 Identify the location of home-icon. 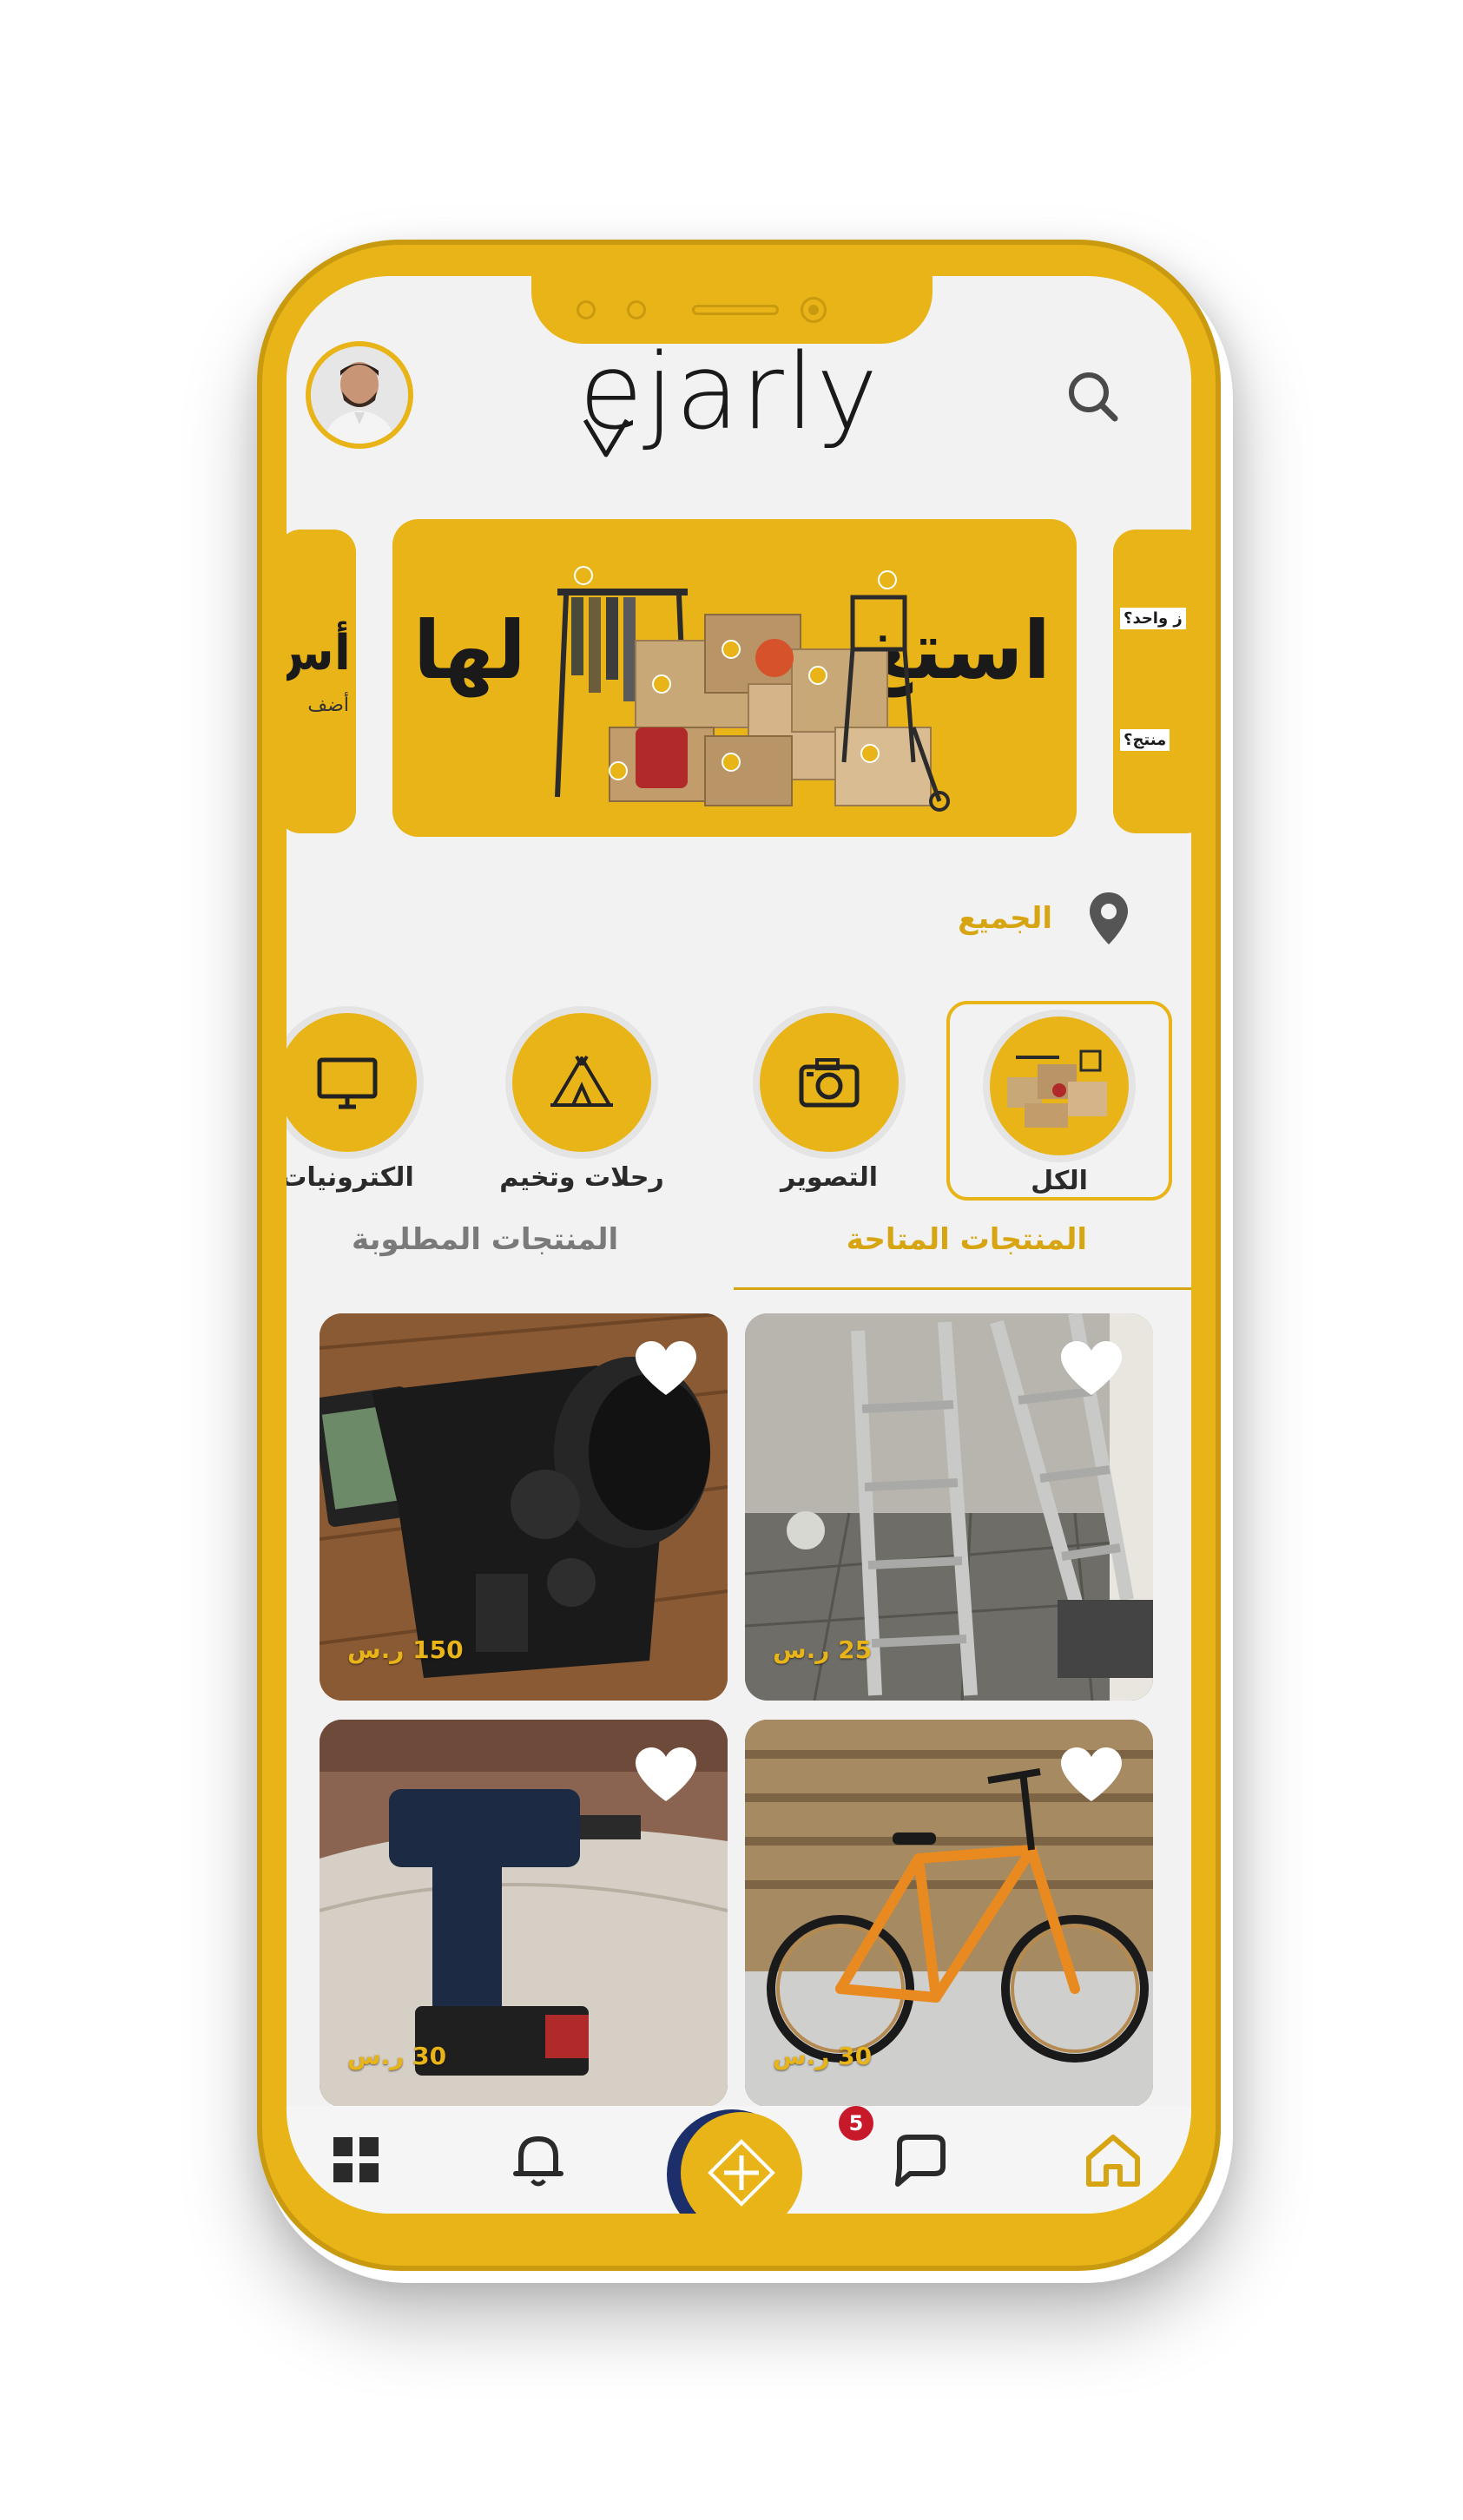
(1113, 2161).